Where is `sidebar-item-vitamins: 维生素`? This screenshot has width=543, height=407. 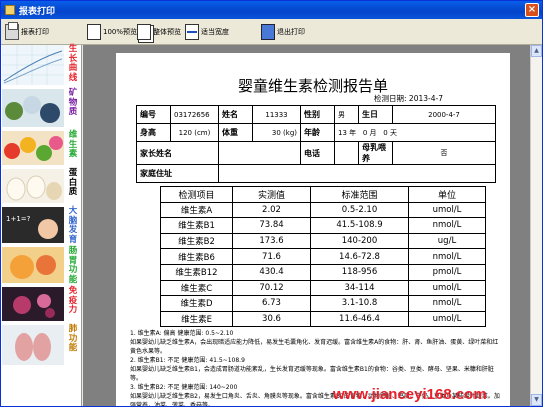 sidebar-item-vitamins: 维生素 is located at coordinates (41, 148).